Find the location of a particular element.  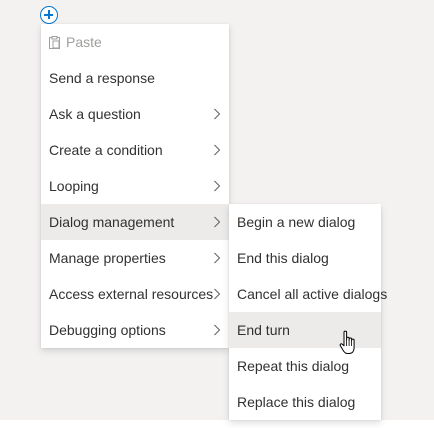

hand-pointer-icon is located at coordinates (349, 343).